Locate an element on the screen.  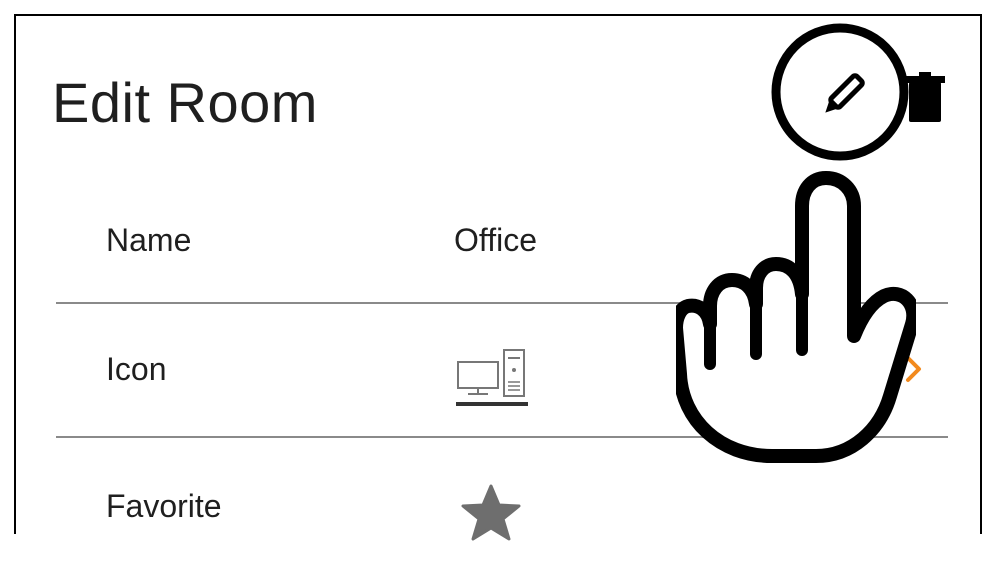
pointing-hand-icon is located at coordinates (795, 314).